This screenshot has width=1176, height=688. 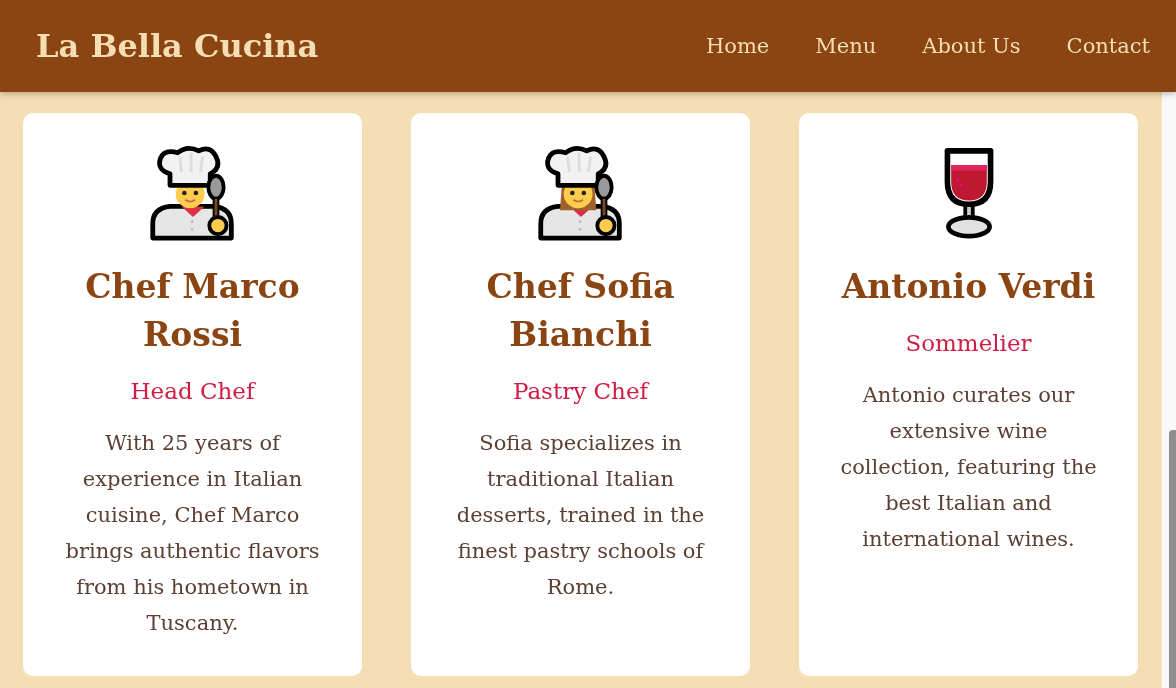 What do you see at coordinates (192, 311) in the screenshot?
I see `member-name: Chef Marco Rossi` at bounding box center [192, 311].